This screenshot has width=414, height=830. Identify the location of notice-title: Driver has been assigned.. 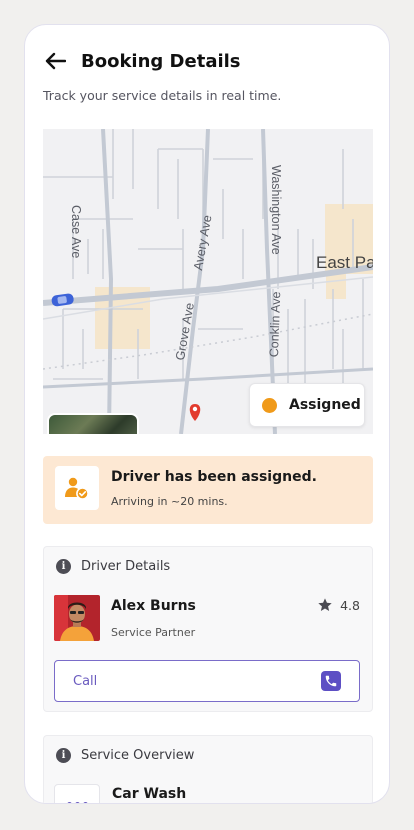
(214, 477).